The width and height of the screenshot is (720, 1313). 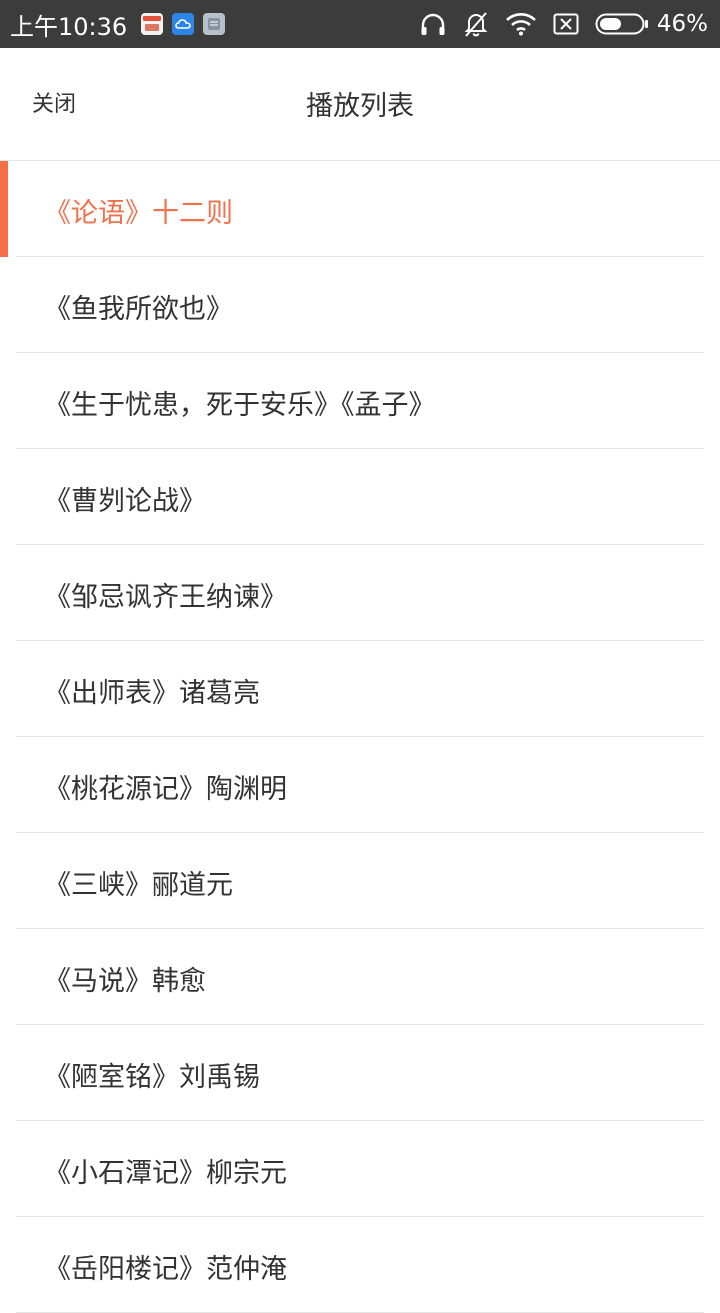 I want to click on cloud-app-icon, so click(x=183, y=24).